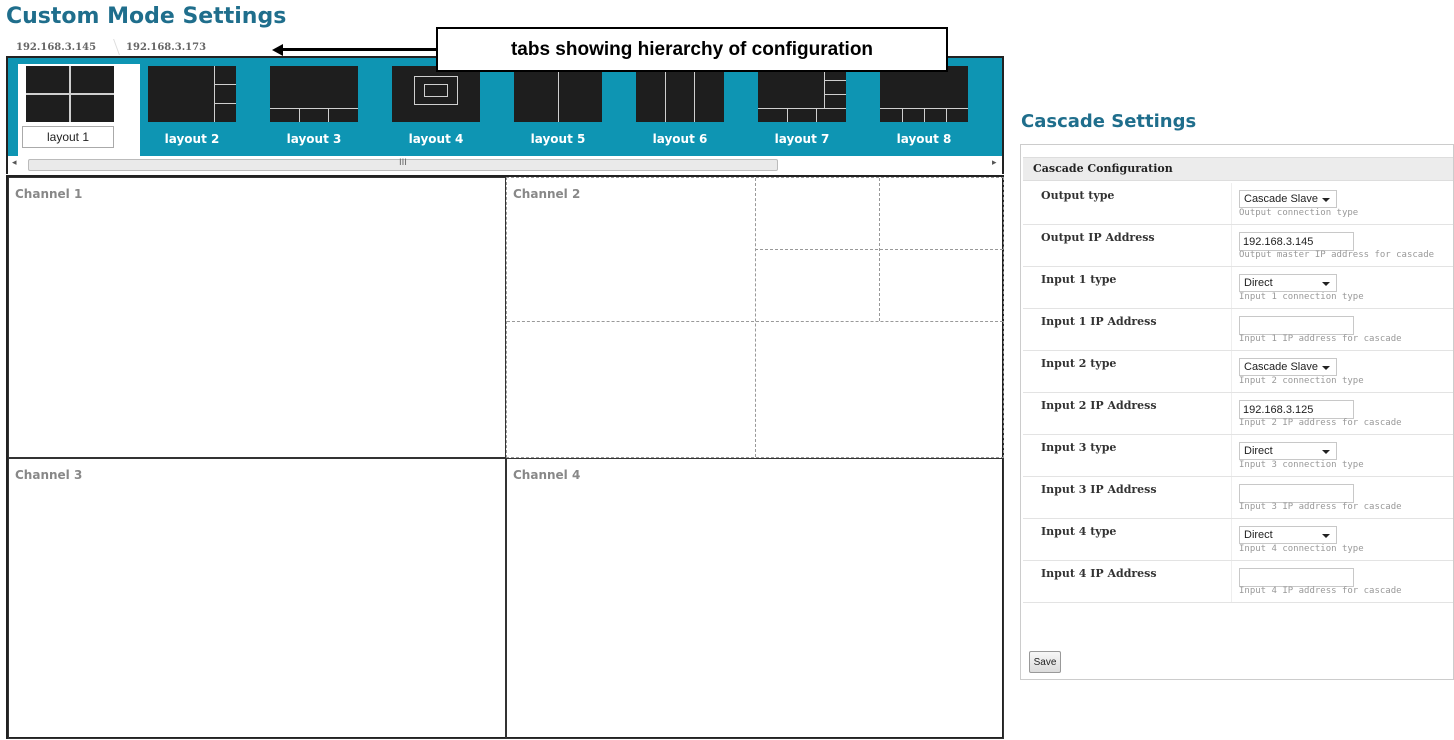 Image resolution: width=1454 pixels, height=740 pixels. Describe the element at coordinates (755, 598) in the screenshot. I see `channel-4: Channel 4` at that location.